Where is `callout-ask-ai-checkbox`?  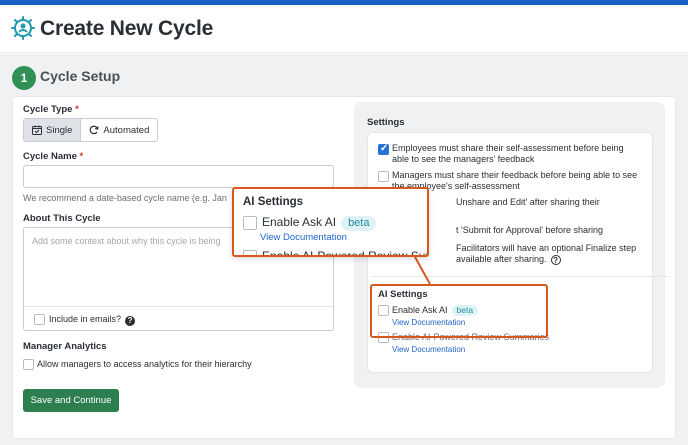
callout-ask-ai-checkbox is located at coordinates (250, 223).